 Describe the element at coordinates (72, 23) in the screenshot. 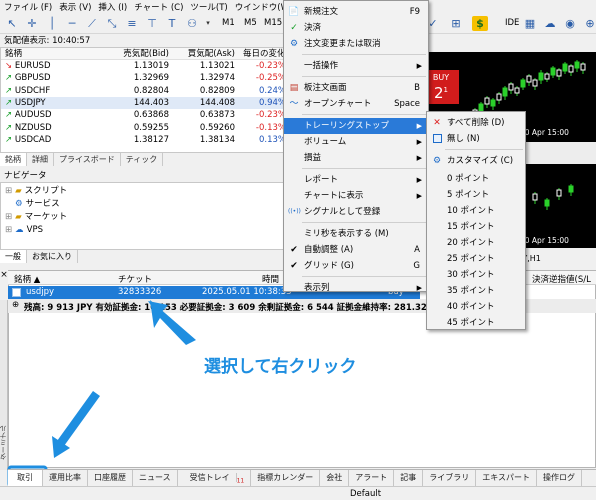

I see `horizontal-line-icon: ─` at that location.